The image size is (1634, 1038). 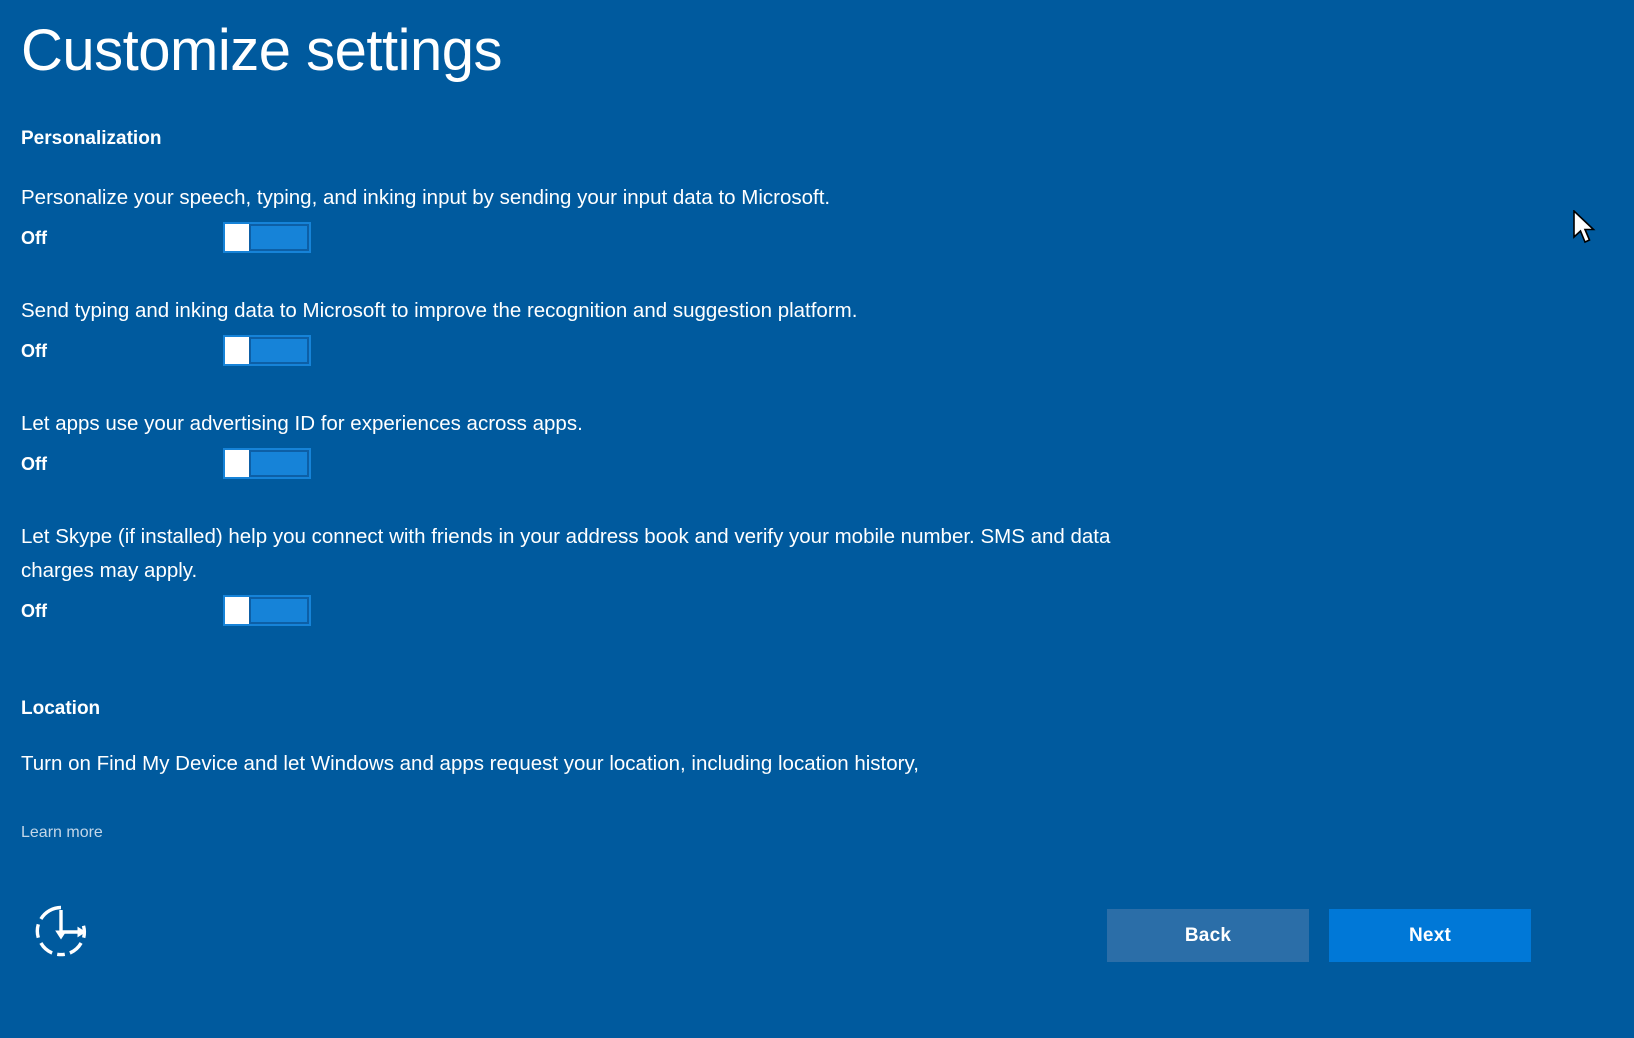 I want to click on ease-of-access-icon, so click(x=61, y=931).